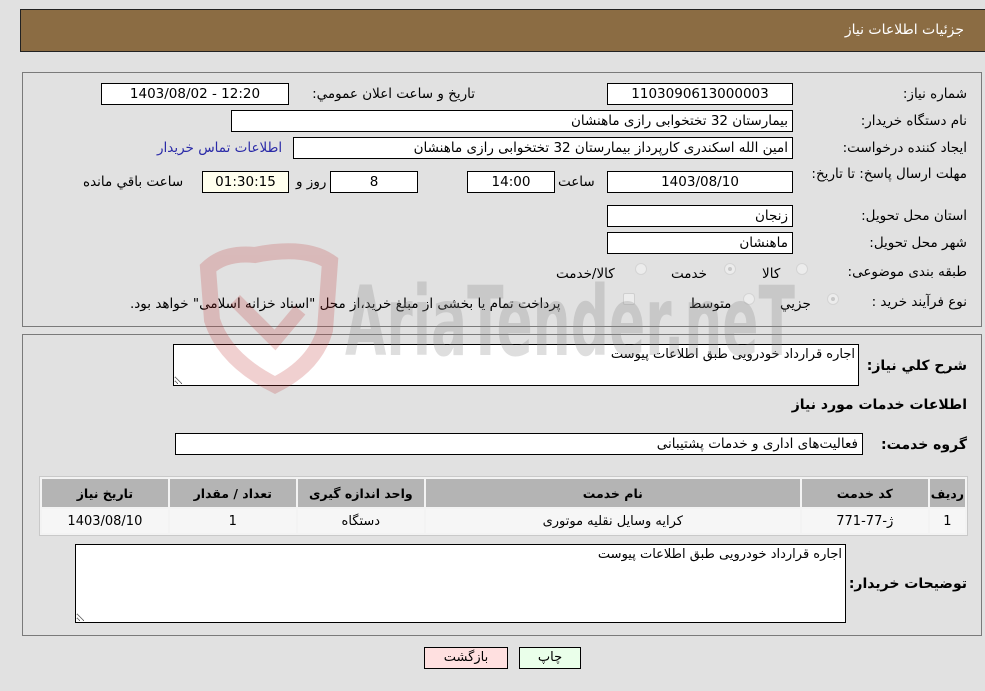  What do you see at coordinates (700, 182) in the screenshot?
I see `deadline-date-field: 1403/08/10` at bounding box center [700, 182].